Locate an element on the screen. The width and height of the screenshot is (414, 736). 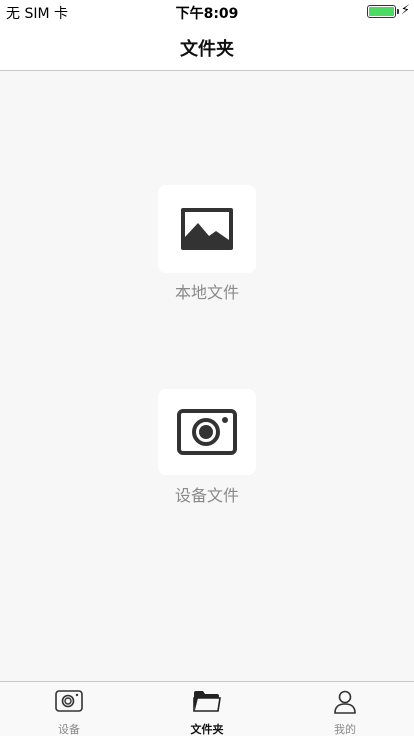
tab-folder: 文件夹 is located at coordinates (207, 709).